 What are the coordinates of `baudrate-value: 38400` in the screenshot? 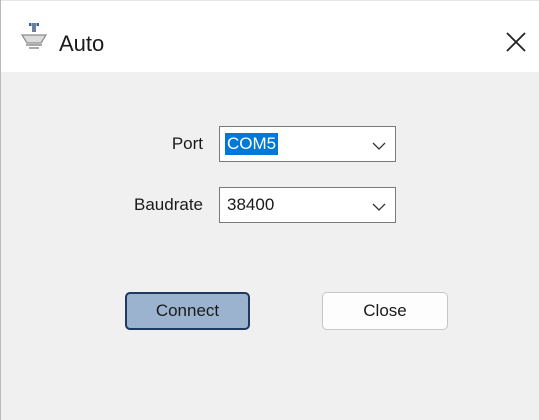 It's located at (251, 204).